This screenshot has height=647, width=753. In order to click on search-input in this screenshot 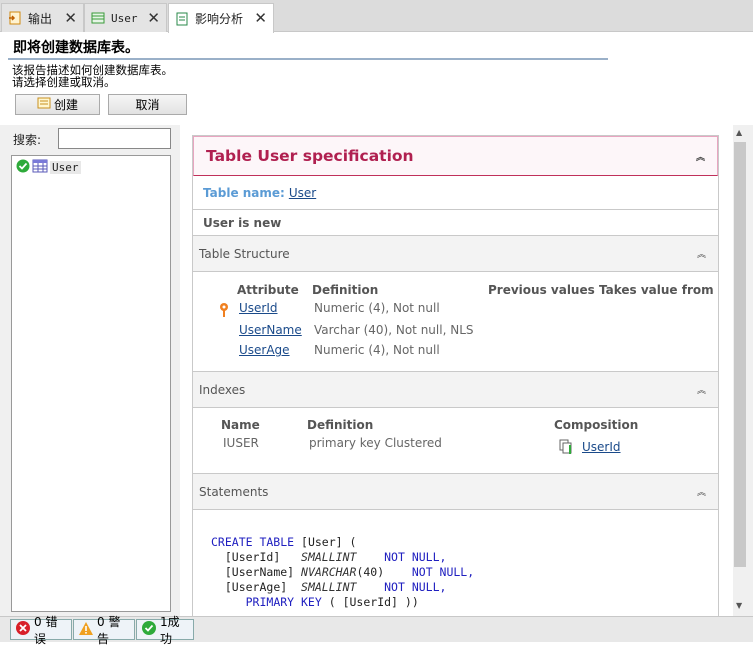, I will do `click(114, 138)`.